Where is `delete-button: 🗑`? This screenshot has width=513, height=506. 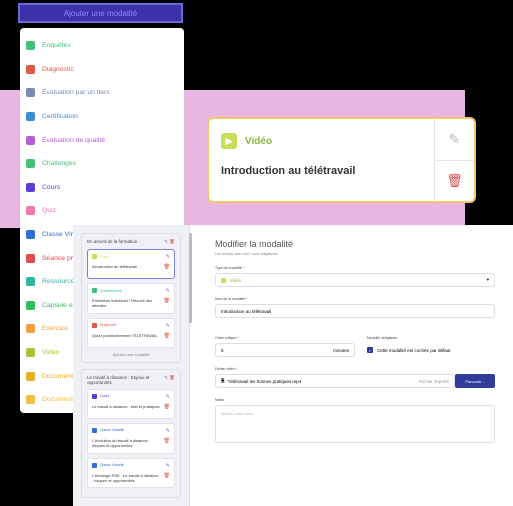 delete-button: 🗑 is located at coordinates (454, 181).